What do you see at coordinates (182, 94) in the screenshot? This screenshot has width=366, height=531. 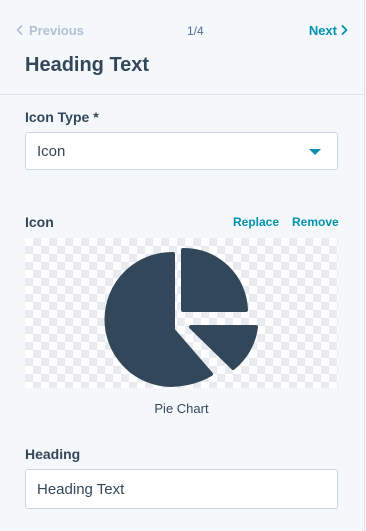 I see `divider` at bounding box center [182, 94].